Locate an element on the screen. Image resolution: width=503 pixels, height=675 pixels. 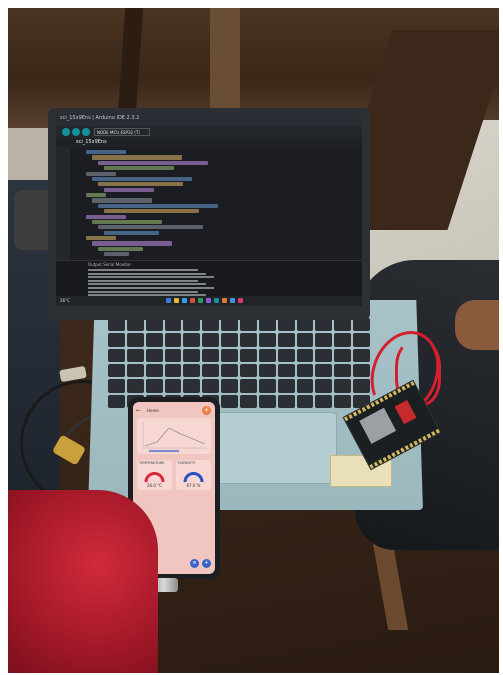
verify-icon is located at coordinates (66, 132).